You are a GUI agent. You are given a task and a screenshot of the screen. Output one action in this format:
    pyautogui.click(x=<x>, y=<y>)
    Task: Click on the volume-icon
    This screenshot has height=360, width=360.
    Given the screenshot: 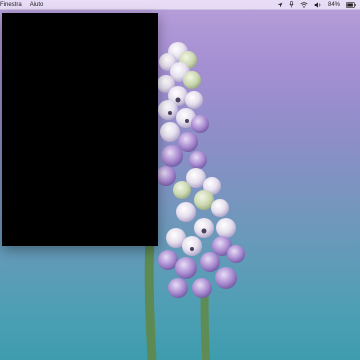 What is the action you would take?
    pyautogui.click(x=318, y=5)
    